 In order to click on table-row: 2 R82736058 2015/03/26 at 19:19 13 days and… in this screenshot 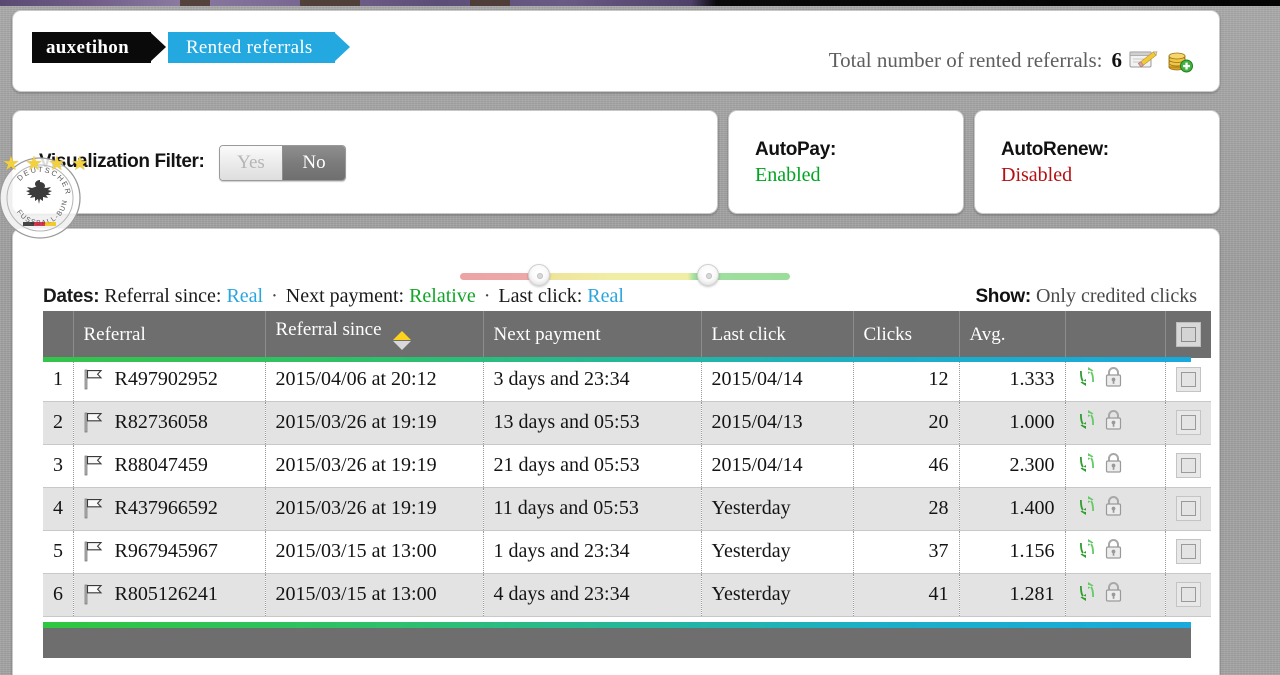, I will do `click(627, 423)`.